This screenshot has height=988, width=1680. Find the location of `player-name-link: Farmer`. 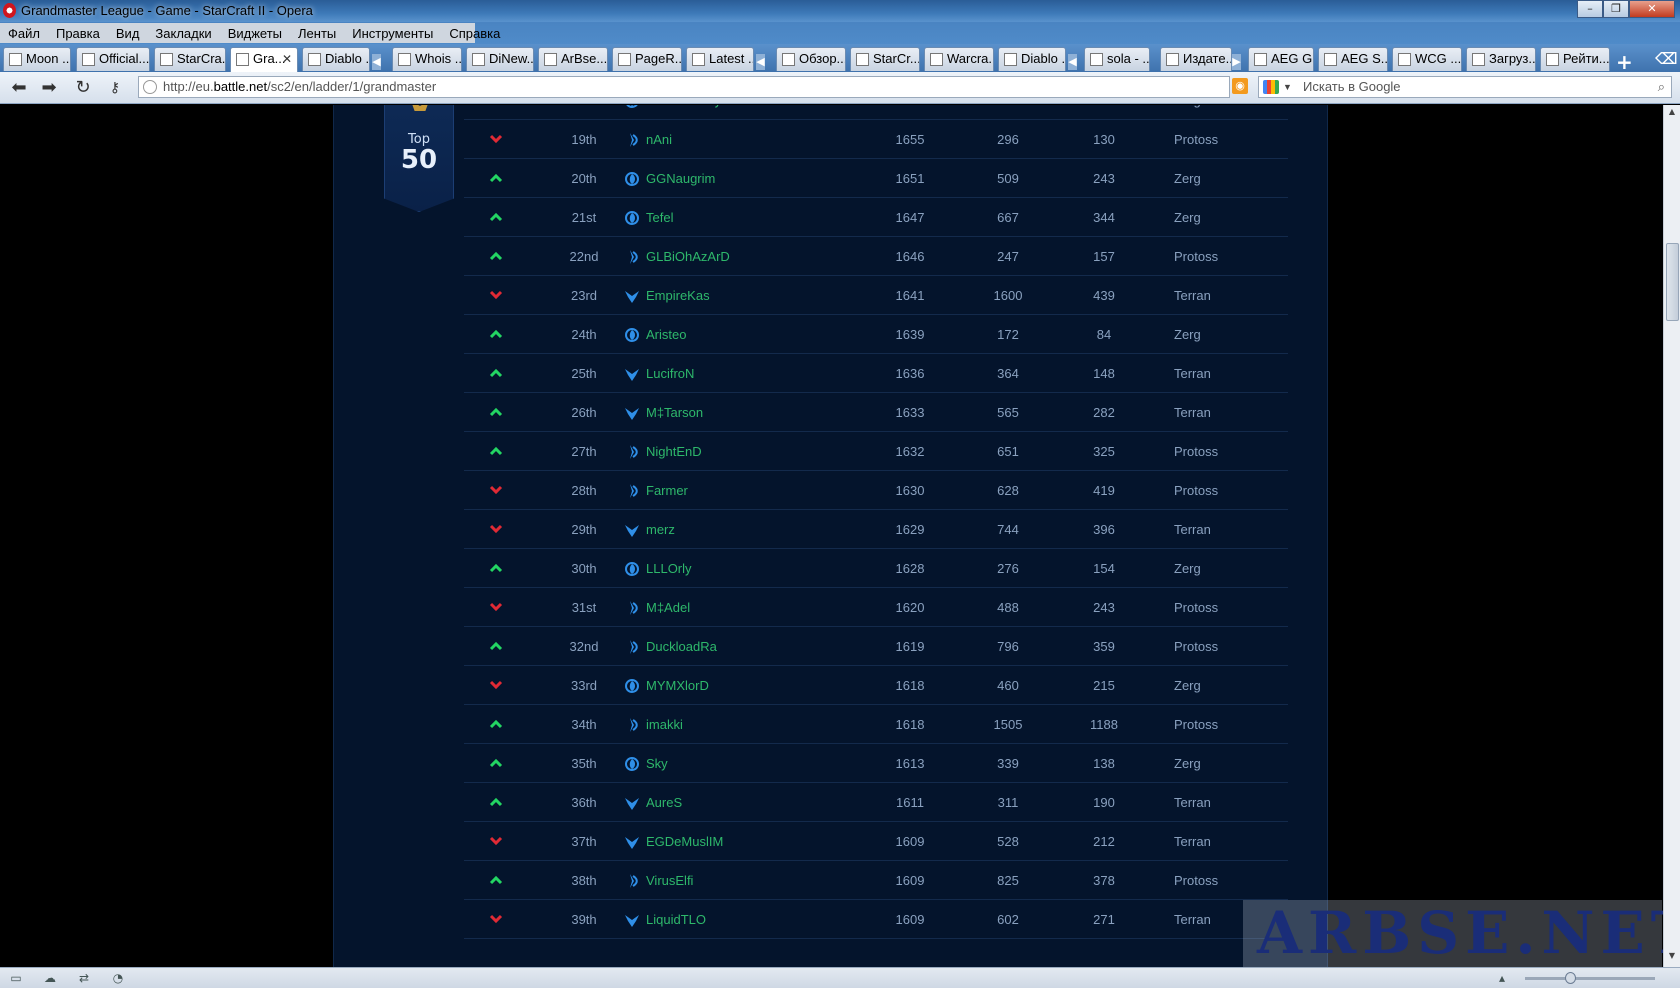

player-name-link: Farmer is located at coordinates (667, 490).